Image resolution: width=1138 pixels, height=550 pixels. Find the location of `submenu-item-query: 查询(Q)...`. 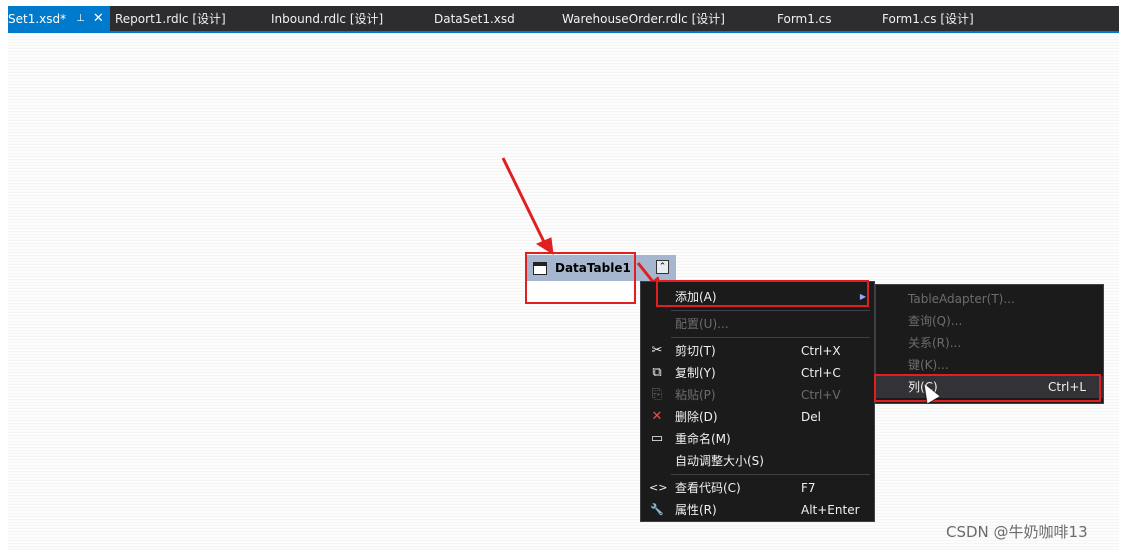

submenu-item-query: 查询(Q)... is located at coordinates (989, 321).